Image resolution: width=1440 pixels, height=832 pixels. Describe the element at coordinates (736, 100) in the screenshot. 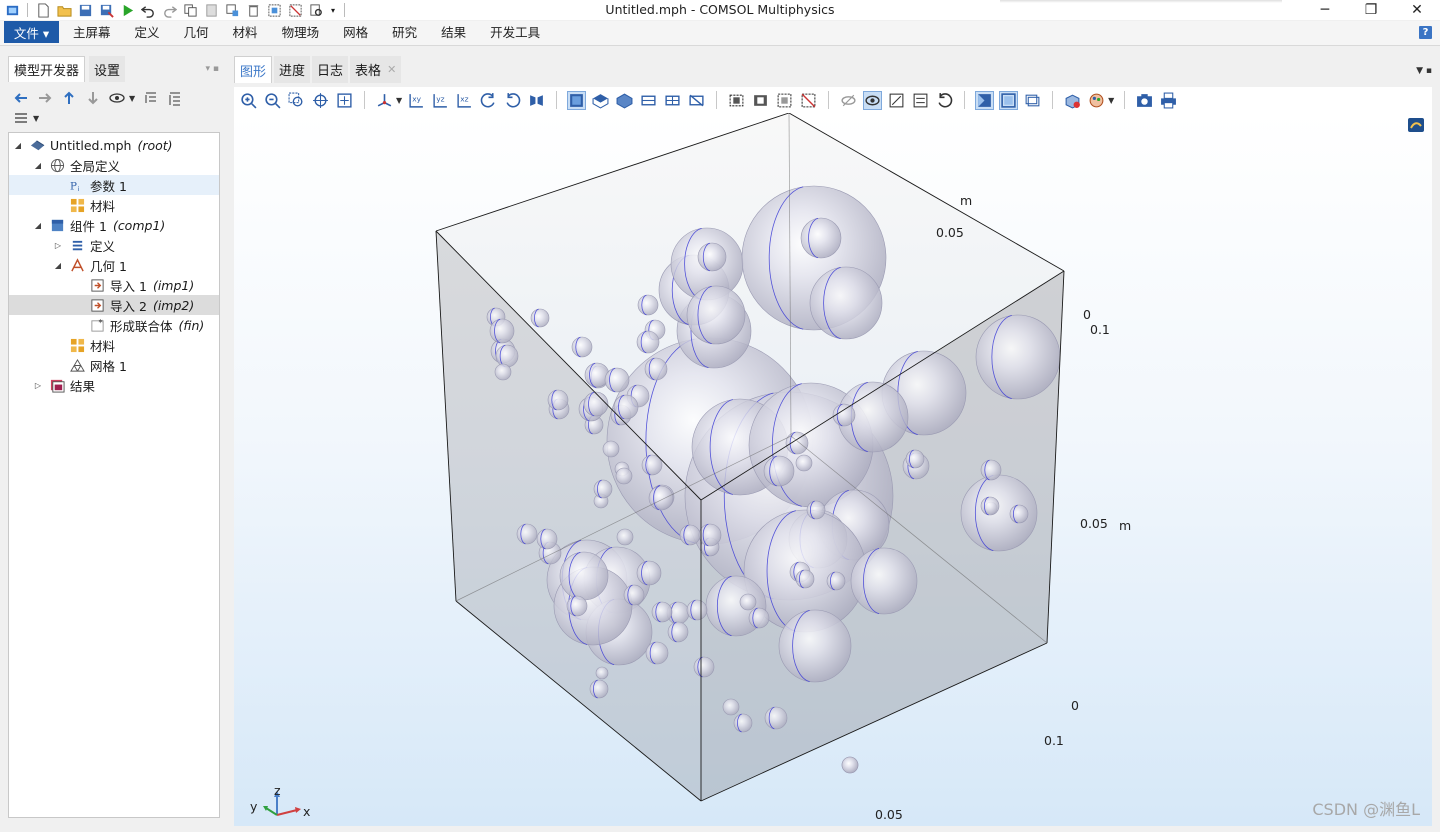

I see `build-selected-icon` at that location.